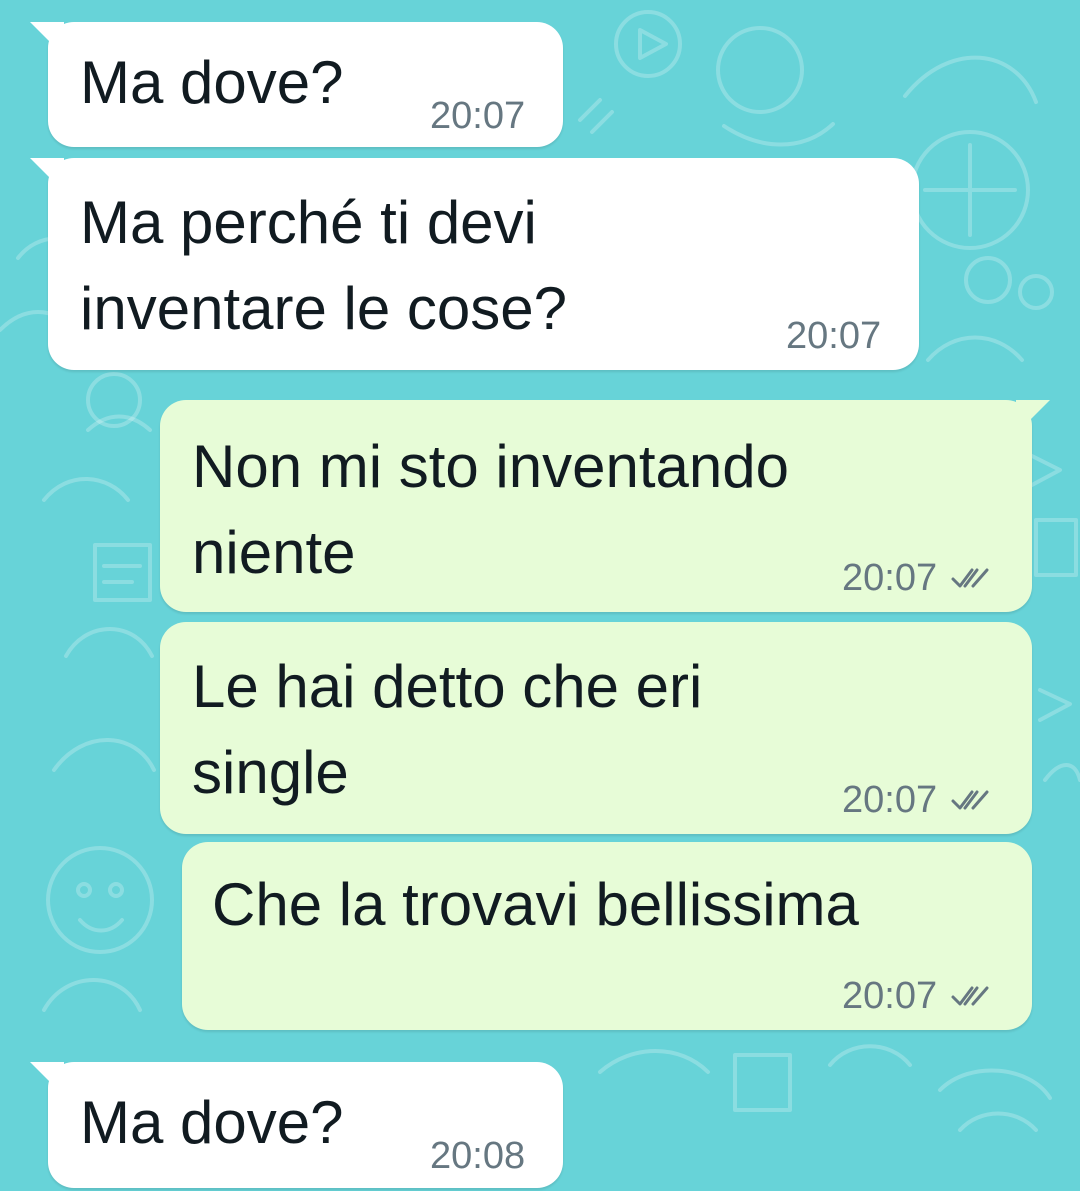  What do you see at coordinates (270, 772) in the screenshot?
I see `message-text-line: single` at bounding box center [270, 772].